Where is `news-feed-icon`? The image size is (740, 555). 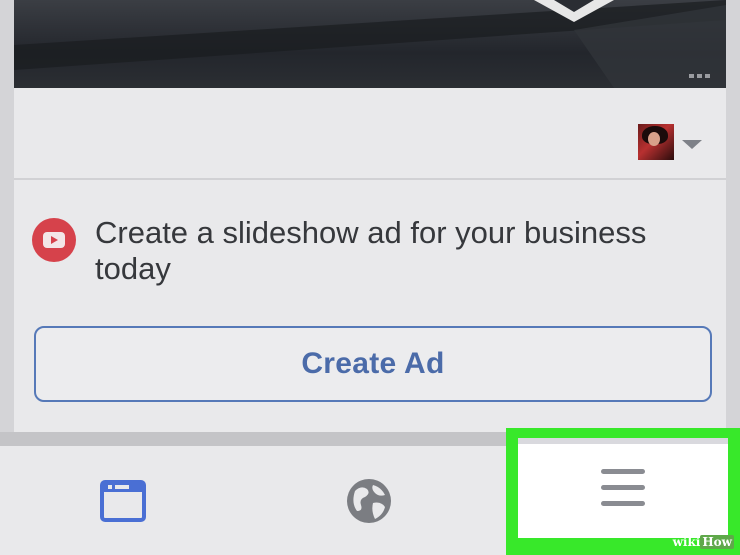
news-feed-icon is located at coordinates (123, 500).